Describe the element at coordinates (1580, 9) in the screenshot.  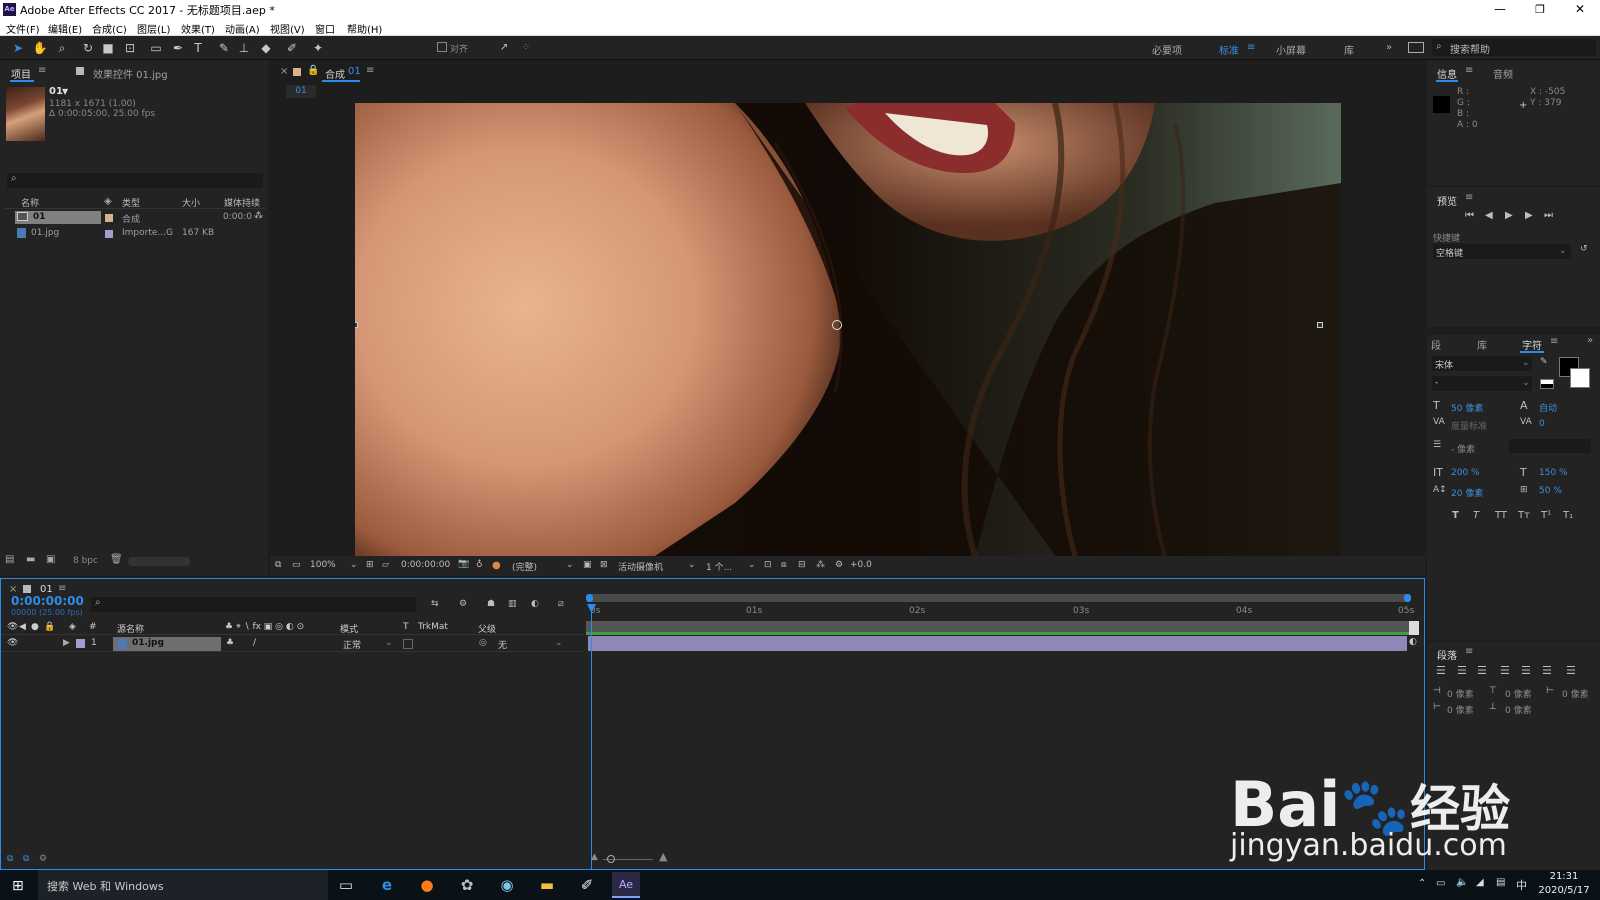
I see `close-button: ✕` at that location.